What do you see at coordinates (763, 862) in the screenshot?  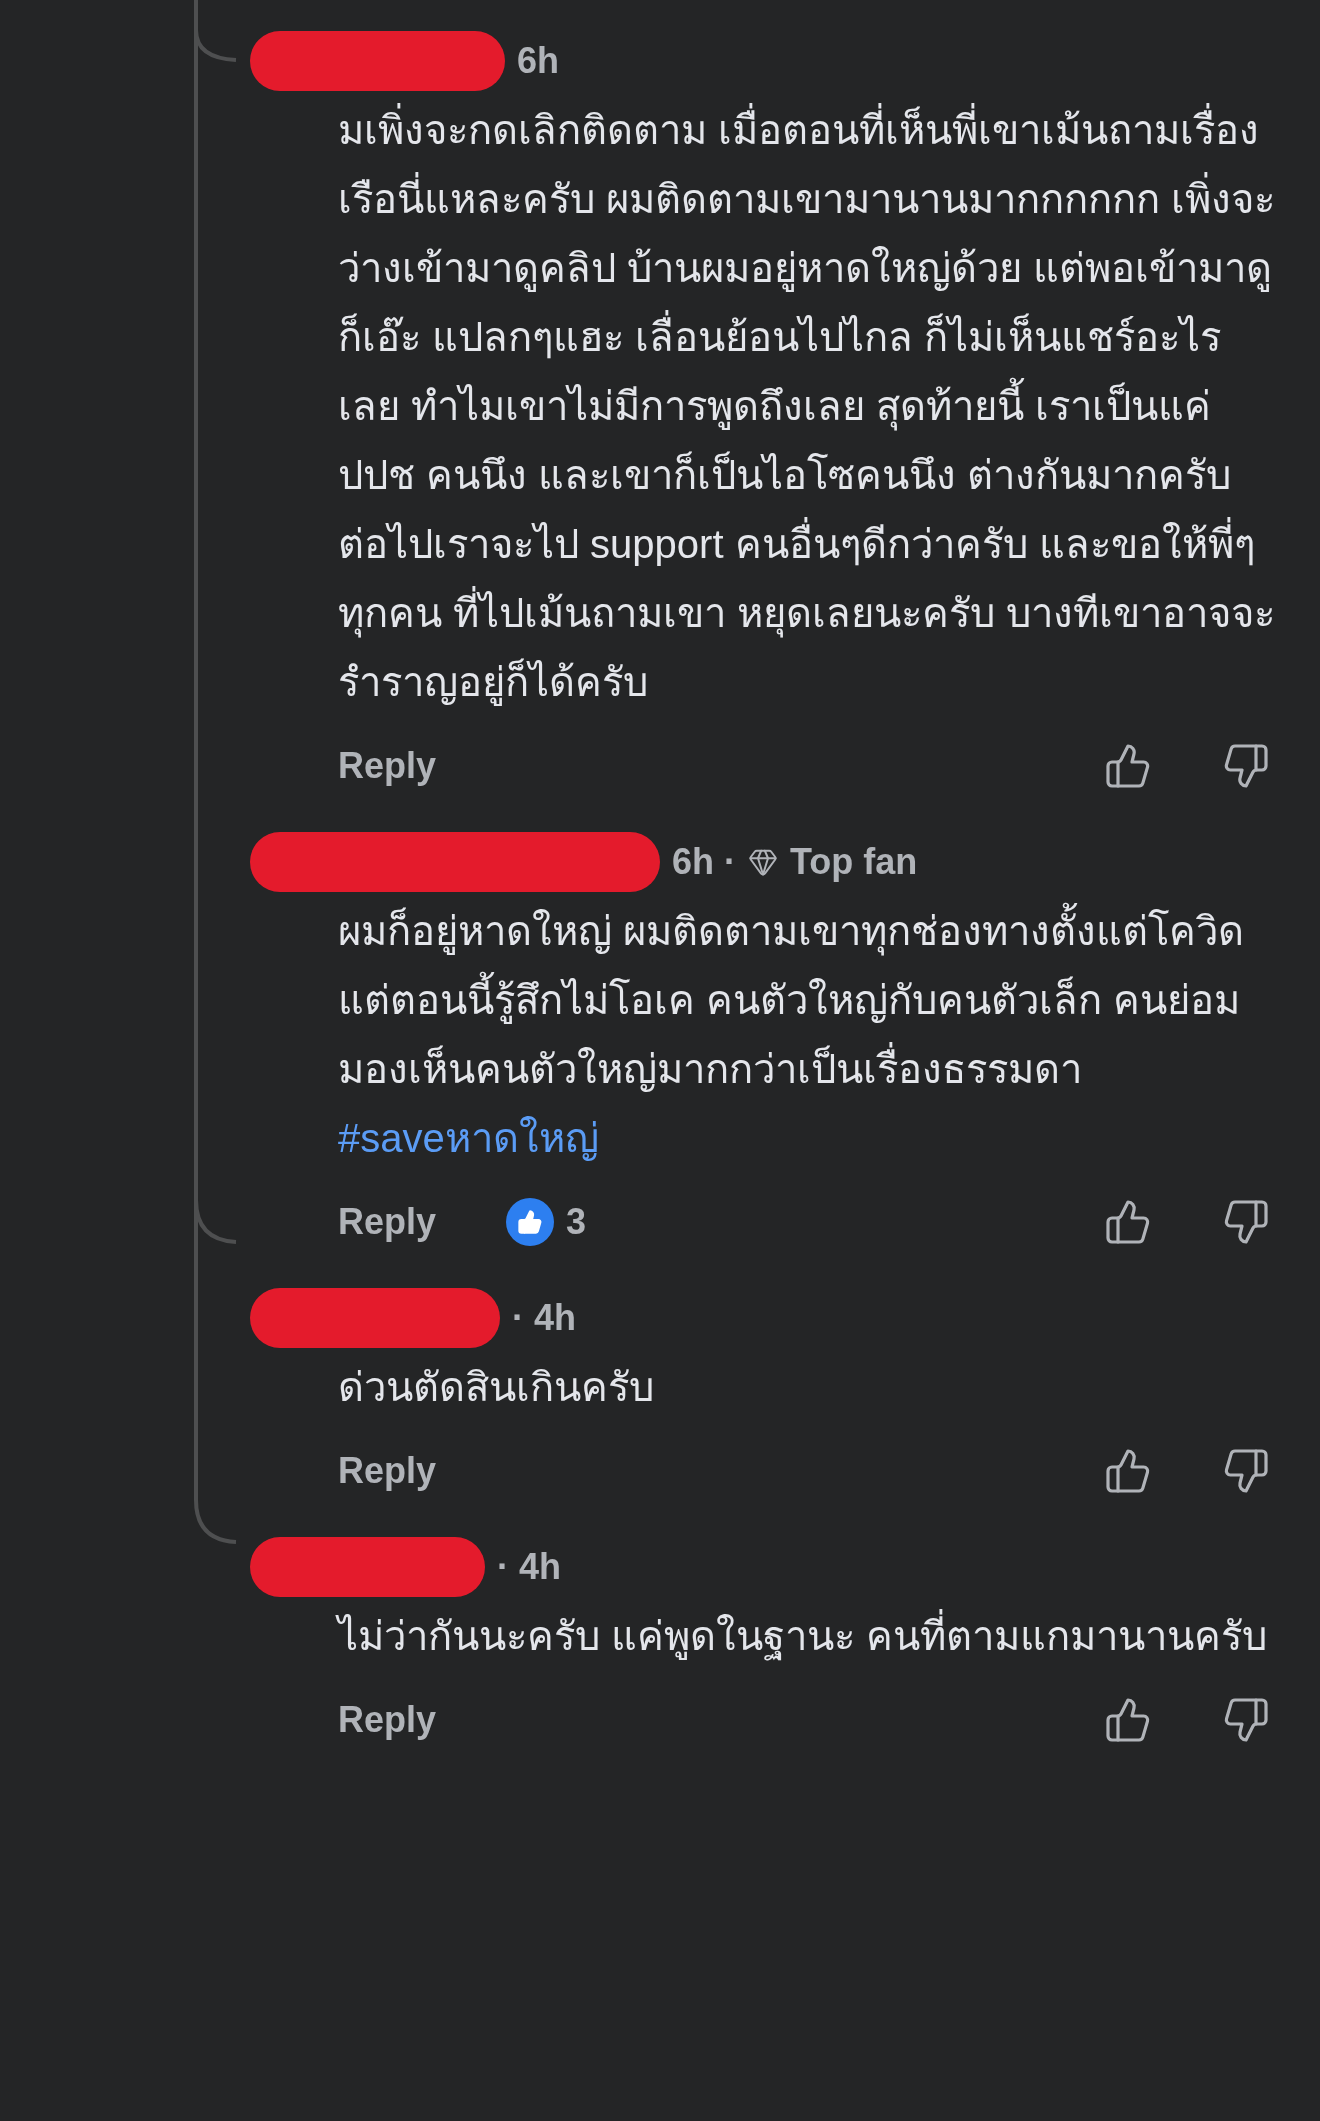 I see `diamond-icon` at bounding box center [763, 862].